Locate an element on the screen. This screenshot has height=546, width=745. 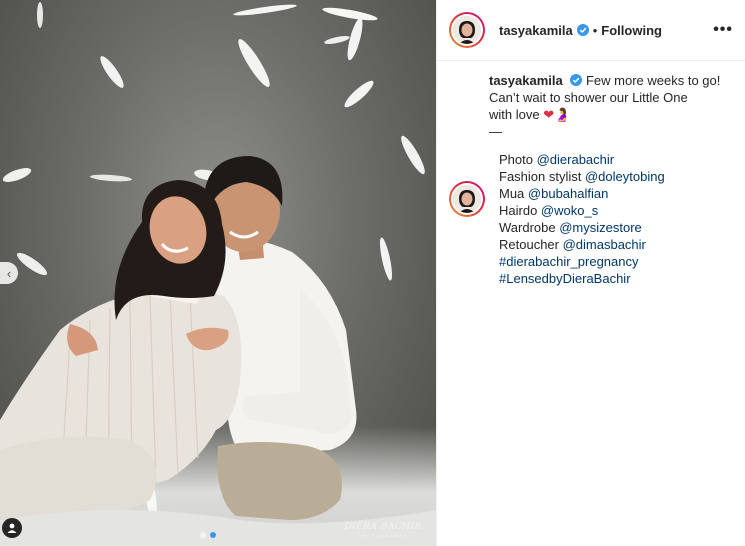
pregnant-emoji: 🤰 is located at coordinates (562, 114).